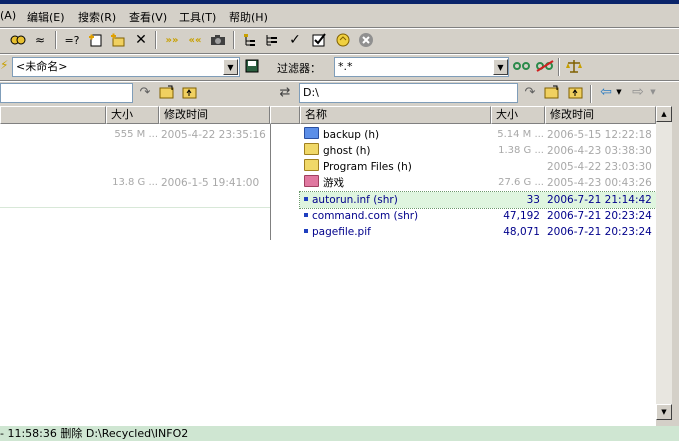 The width and height of the screenshot is (679, 441). What do you see at coordinates (599, 151) in the screenshot?
I see `right-row-modified: 2006-4-23 03:38:30` at bounding box center [599, 151].